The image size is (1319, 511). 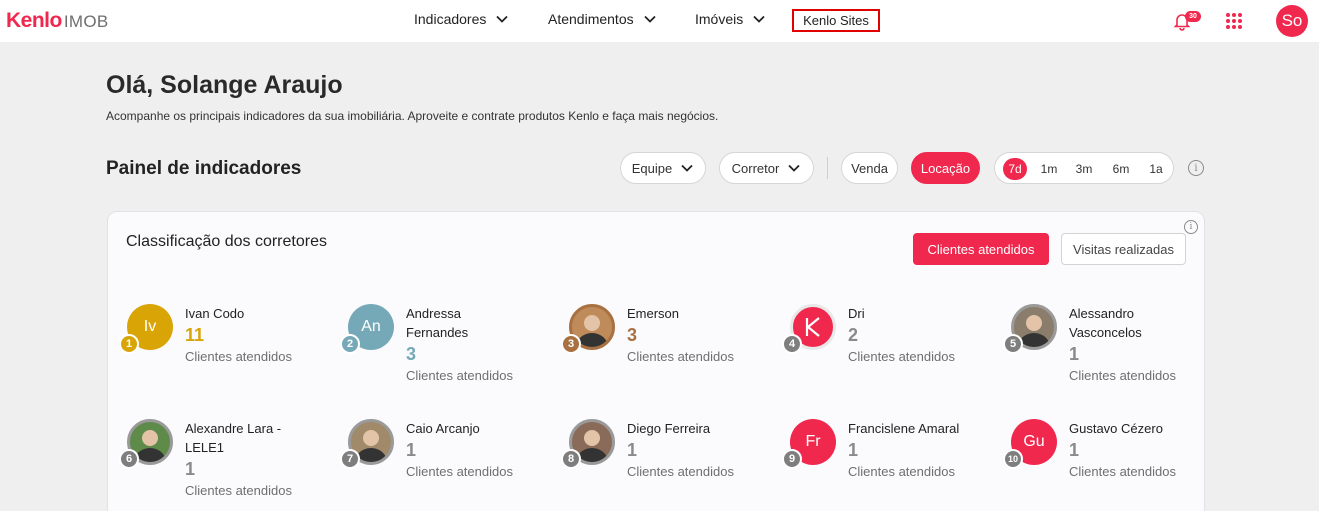 I want to click on rank-badge: 2, so click(x=350, y=344).